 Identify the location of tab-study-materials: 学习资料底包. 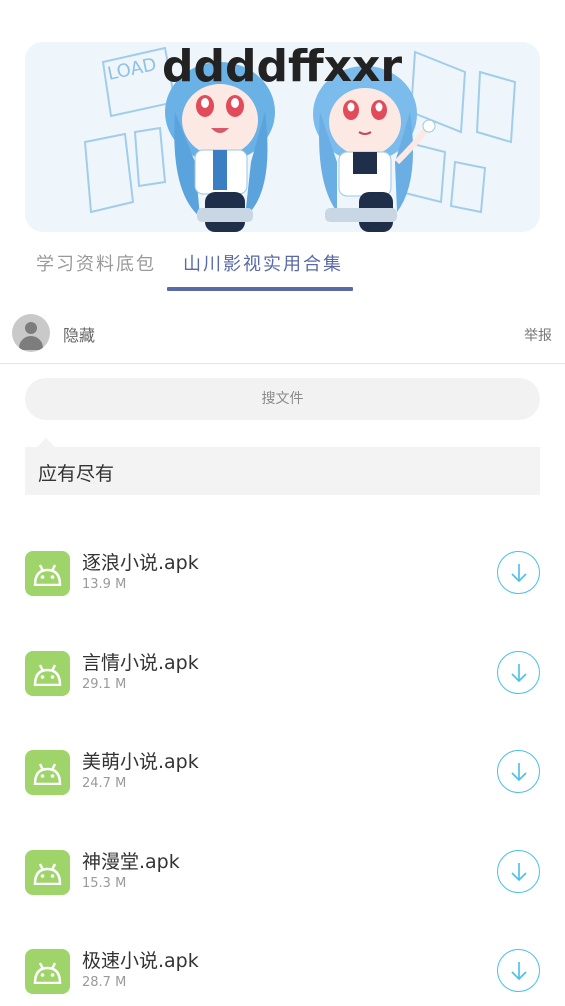
(96, 263).